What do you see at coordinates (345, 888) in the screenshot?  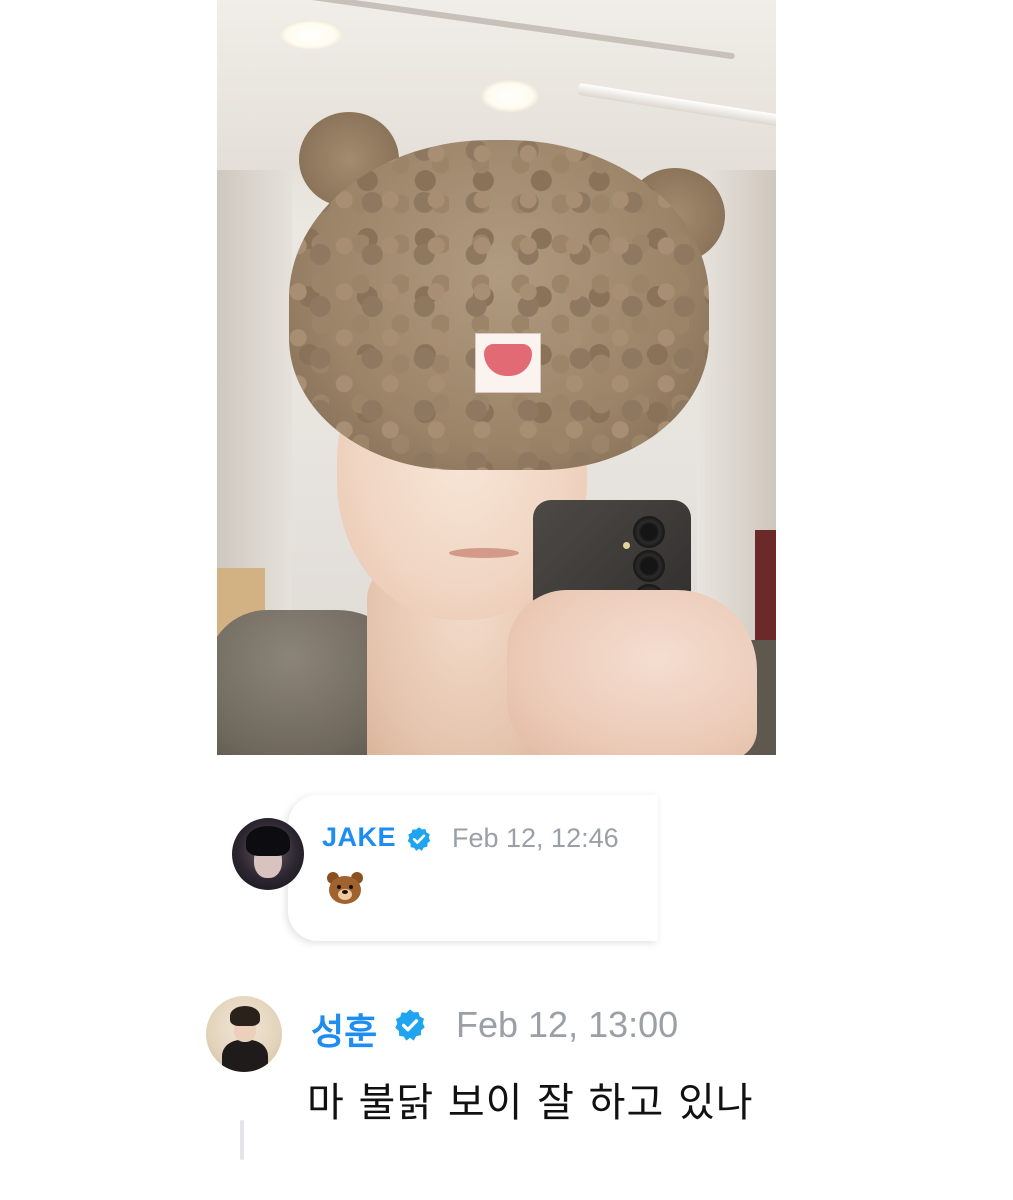 I see `bear-emoji-icon` at bounding box center [345, 888].